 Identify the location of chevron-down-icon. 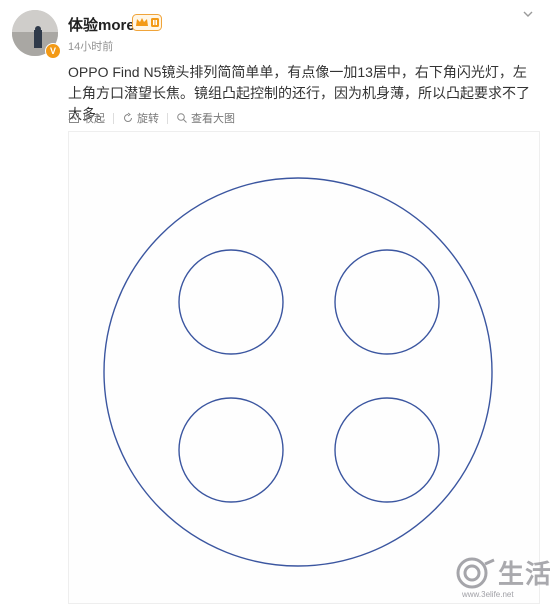
(528, 14).